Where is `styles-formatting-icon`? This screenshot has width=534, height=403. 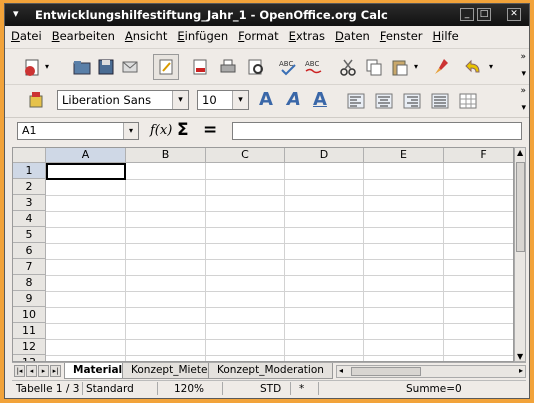 styles-formatting-icon is located at coordinates (36, 100).